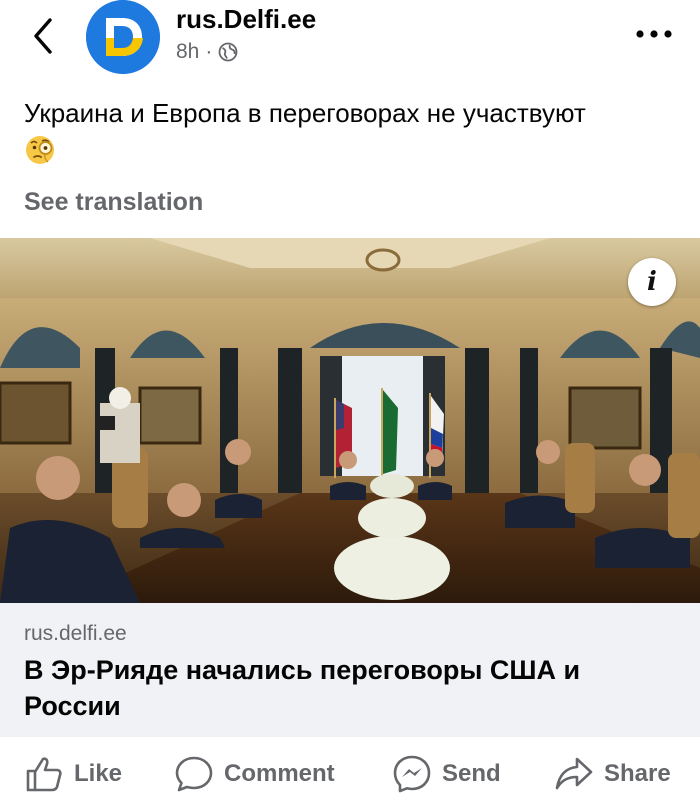 Image resolution: width=700 pixels, height=808 pixels. I want to click on link-domain: rus.delfi.ee, so click(75, 634).